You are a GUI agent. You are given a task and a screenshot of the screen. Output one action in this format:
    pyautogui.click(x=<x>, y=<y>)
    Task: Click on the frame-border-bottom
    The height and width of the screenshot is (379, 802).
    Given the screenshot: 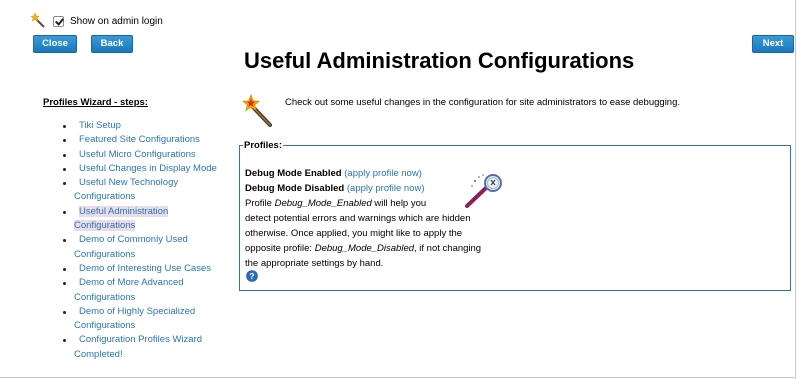 What is the action you would take?
    pyautogui.click(x=398, y=377)
    